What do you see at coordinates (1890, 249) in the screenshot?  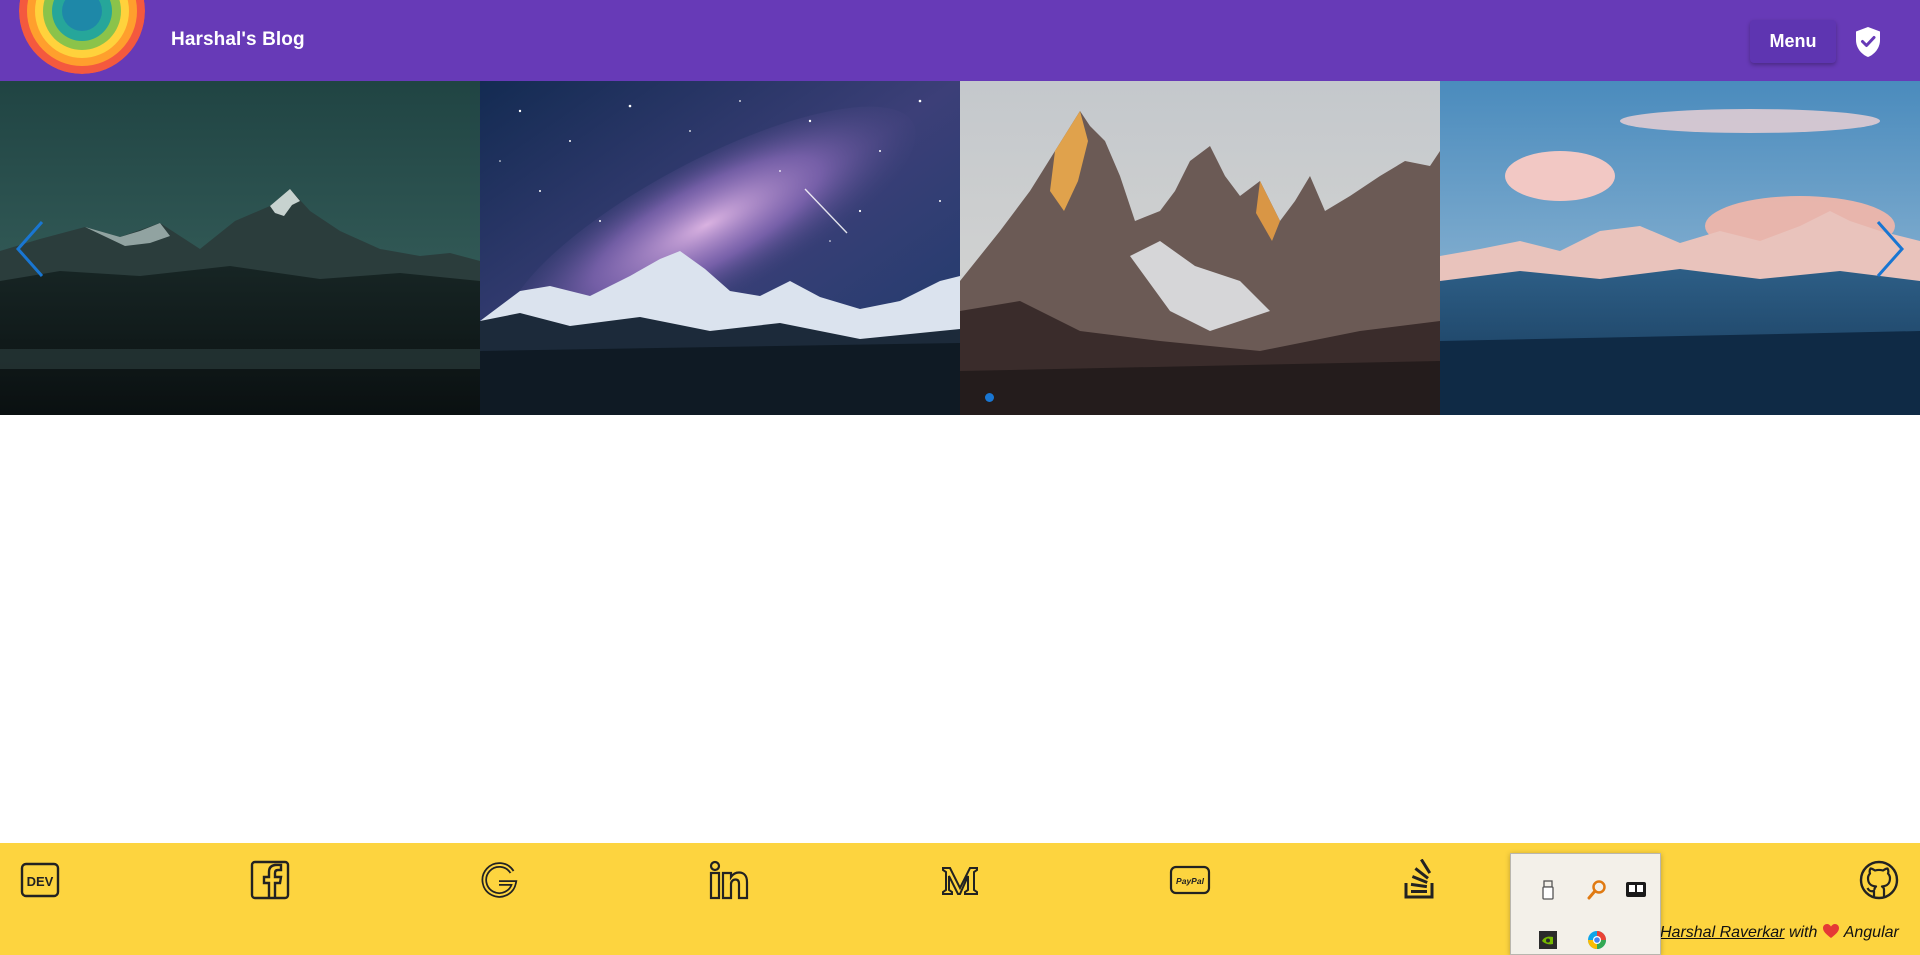 I see `carousel-next-arrow-icon` at bounding box center [1890, 249].